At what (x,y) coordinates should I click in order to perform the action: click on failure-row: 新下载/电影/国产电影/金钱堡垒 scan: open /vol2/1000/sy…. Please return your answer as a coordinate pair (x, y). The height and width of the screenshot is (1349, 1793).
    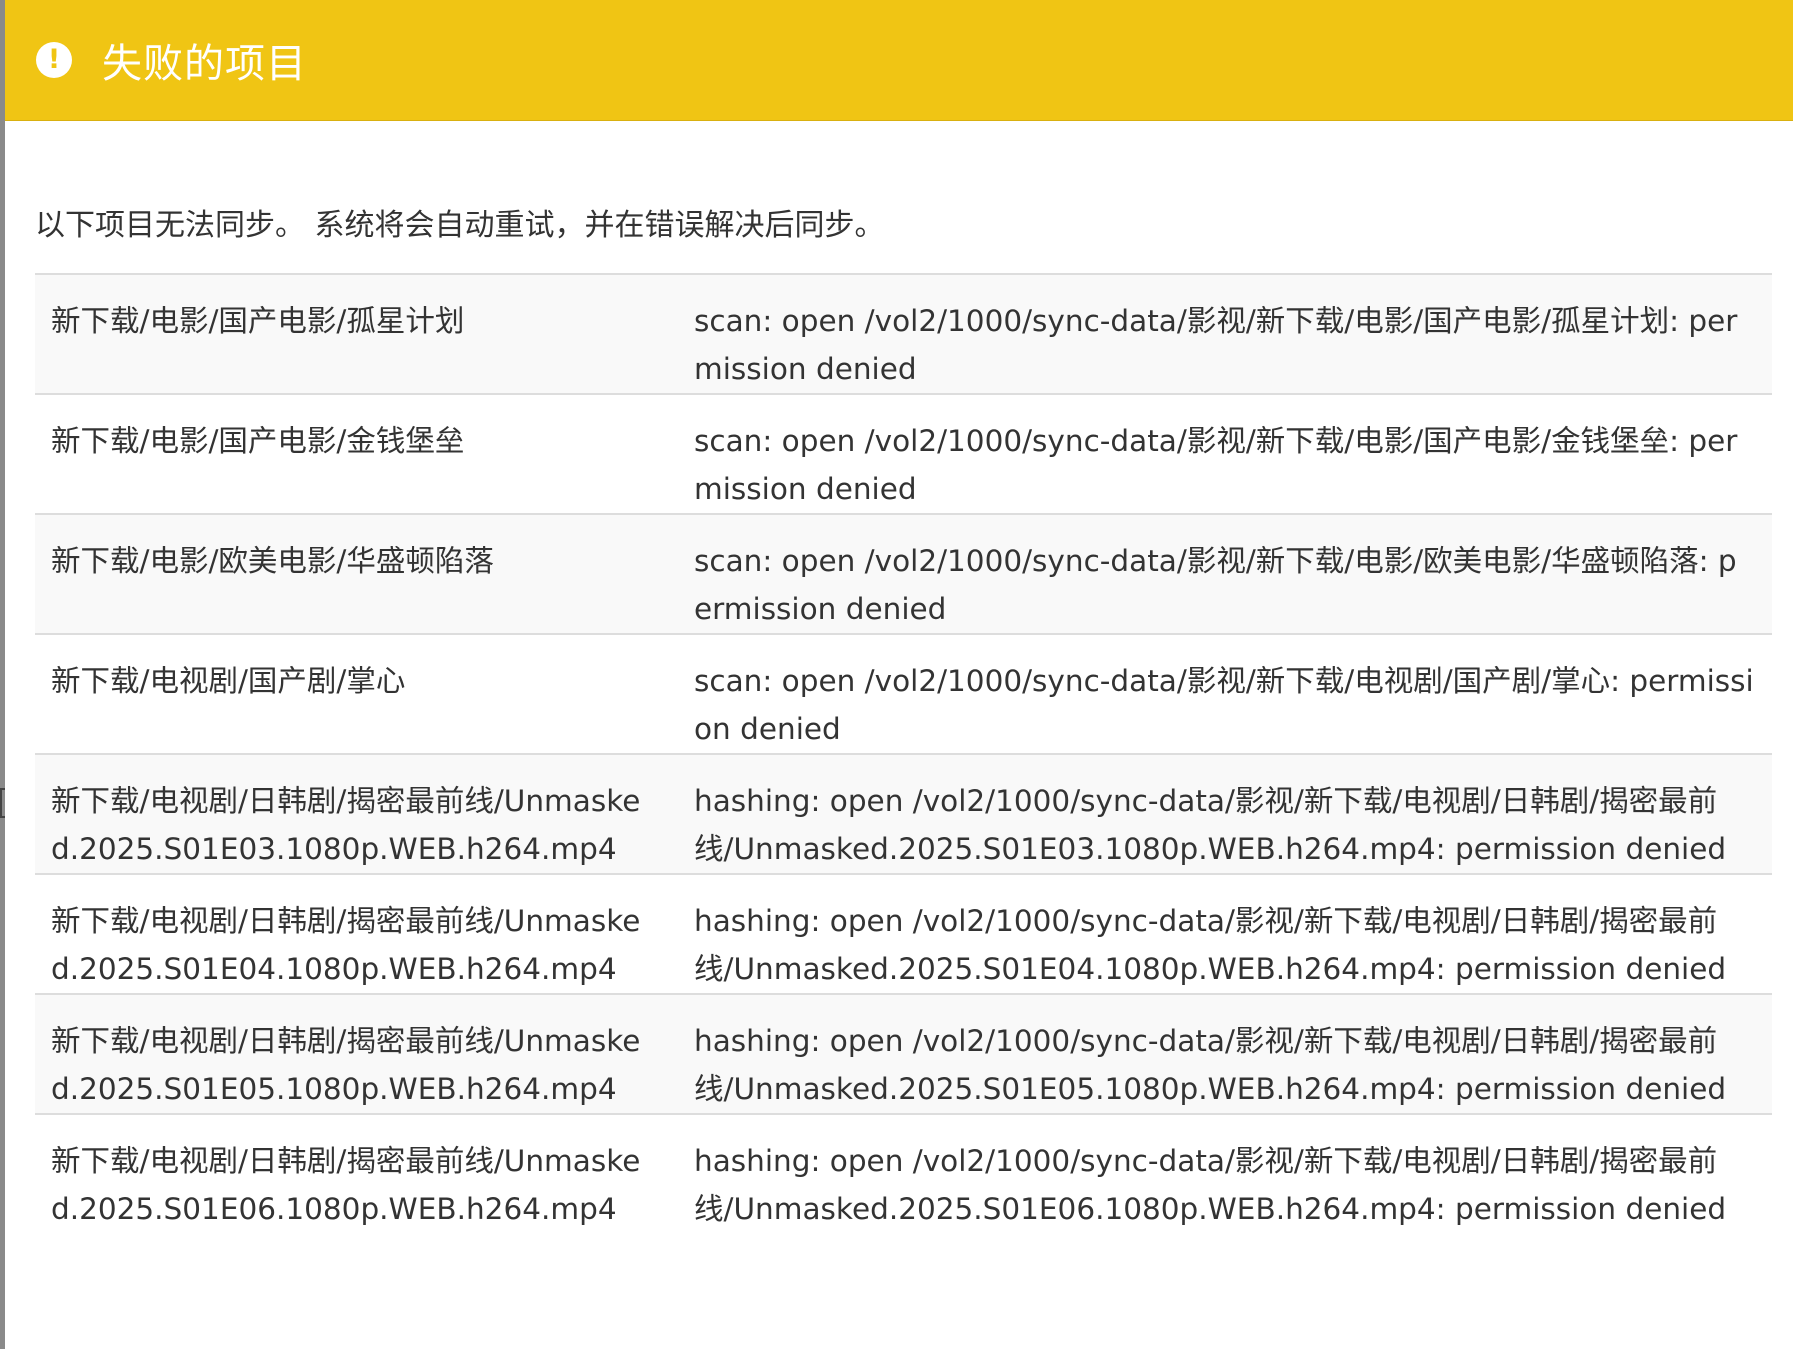
    Looking at the image, I should click on (903, 453).